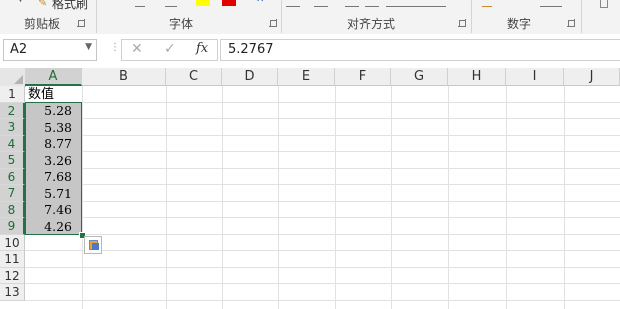  What do you see at coordinates (140, 3) in the screenshot?
I see `border-icon` at bounding box center [140, 3].